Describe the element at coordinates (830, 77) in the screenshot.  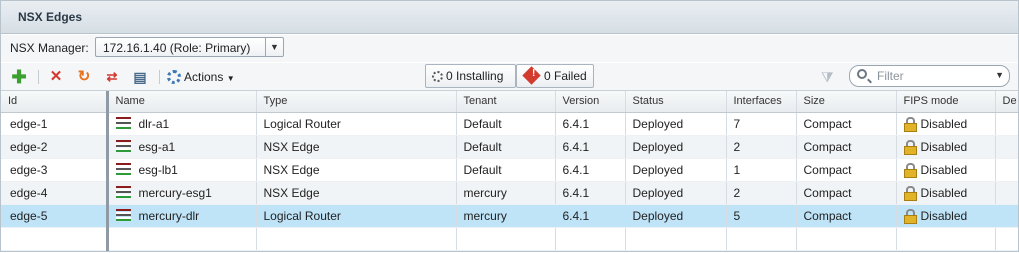
I see `clear-filter-icon: ⧩` at that location.